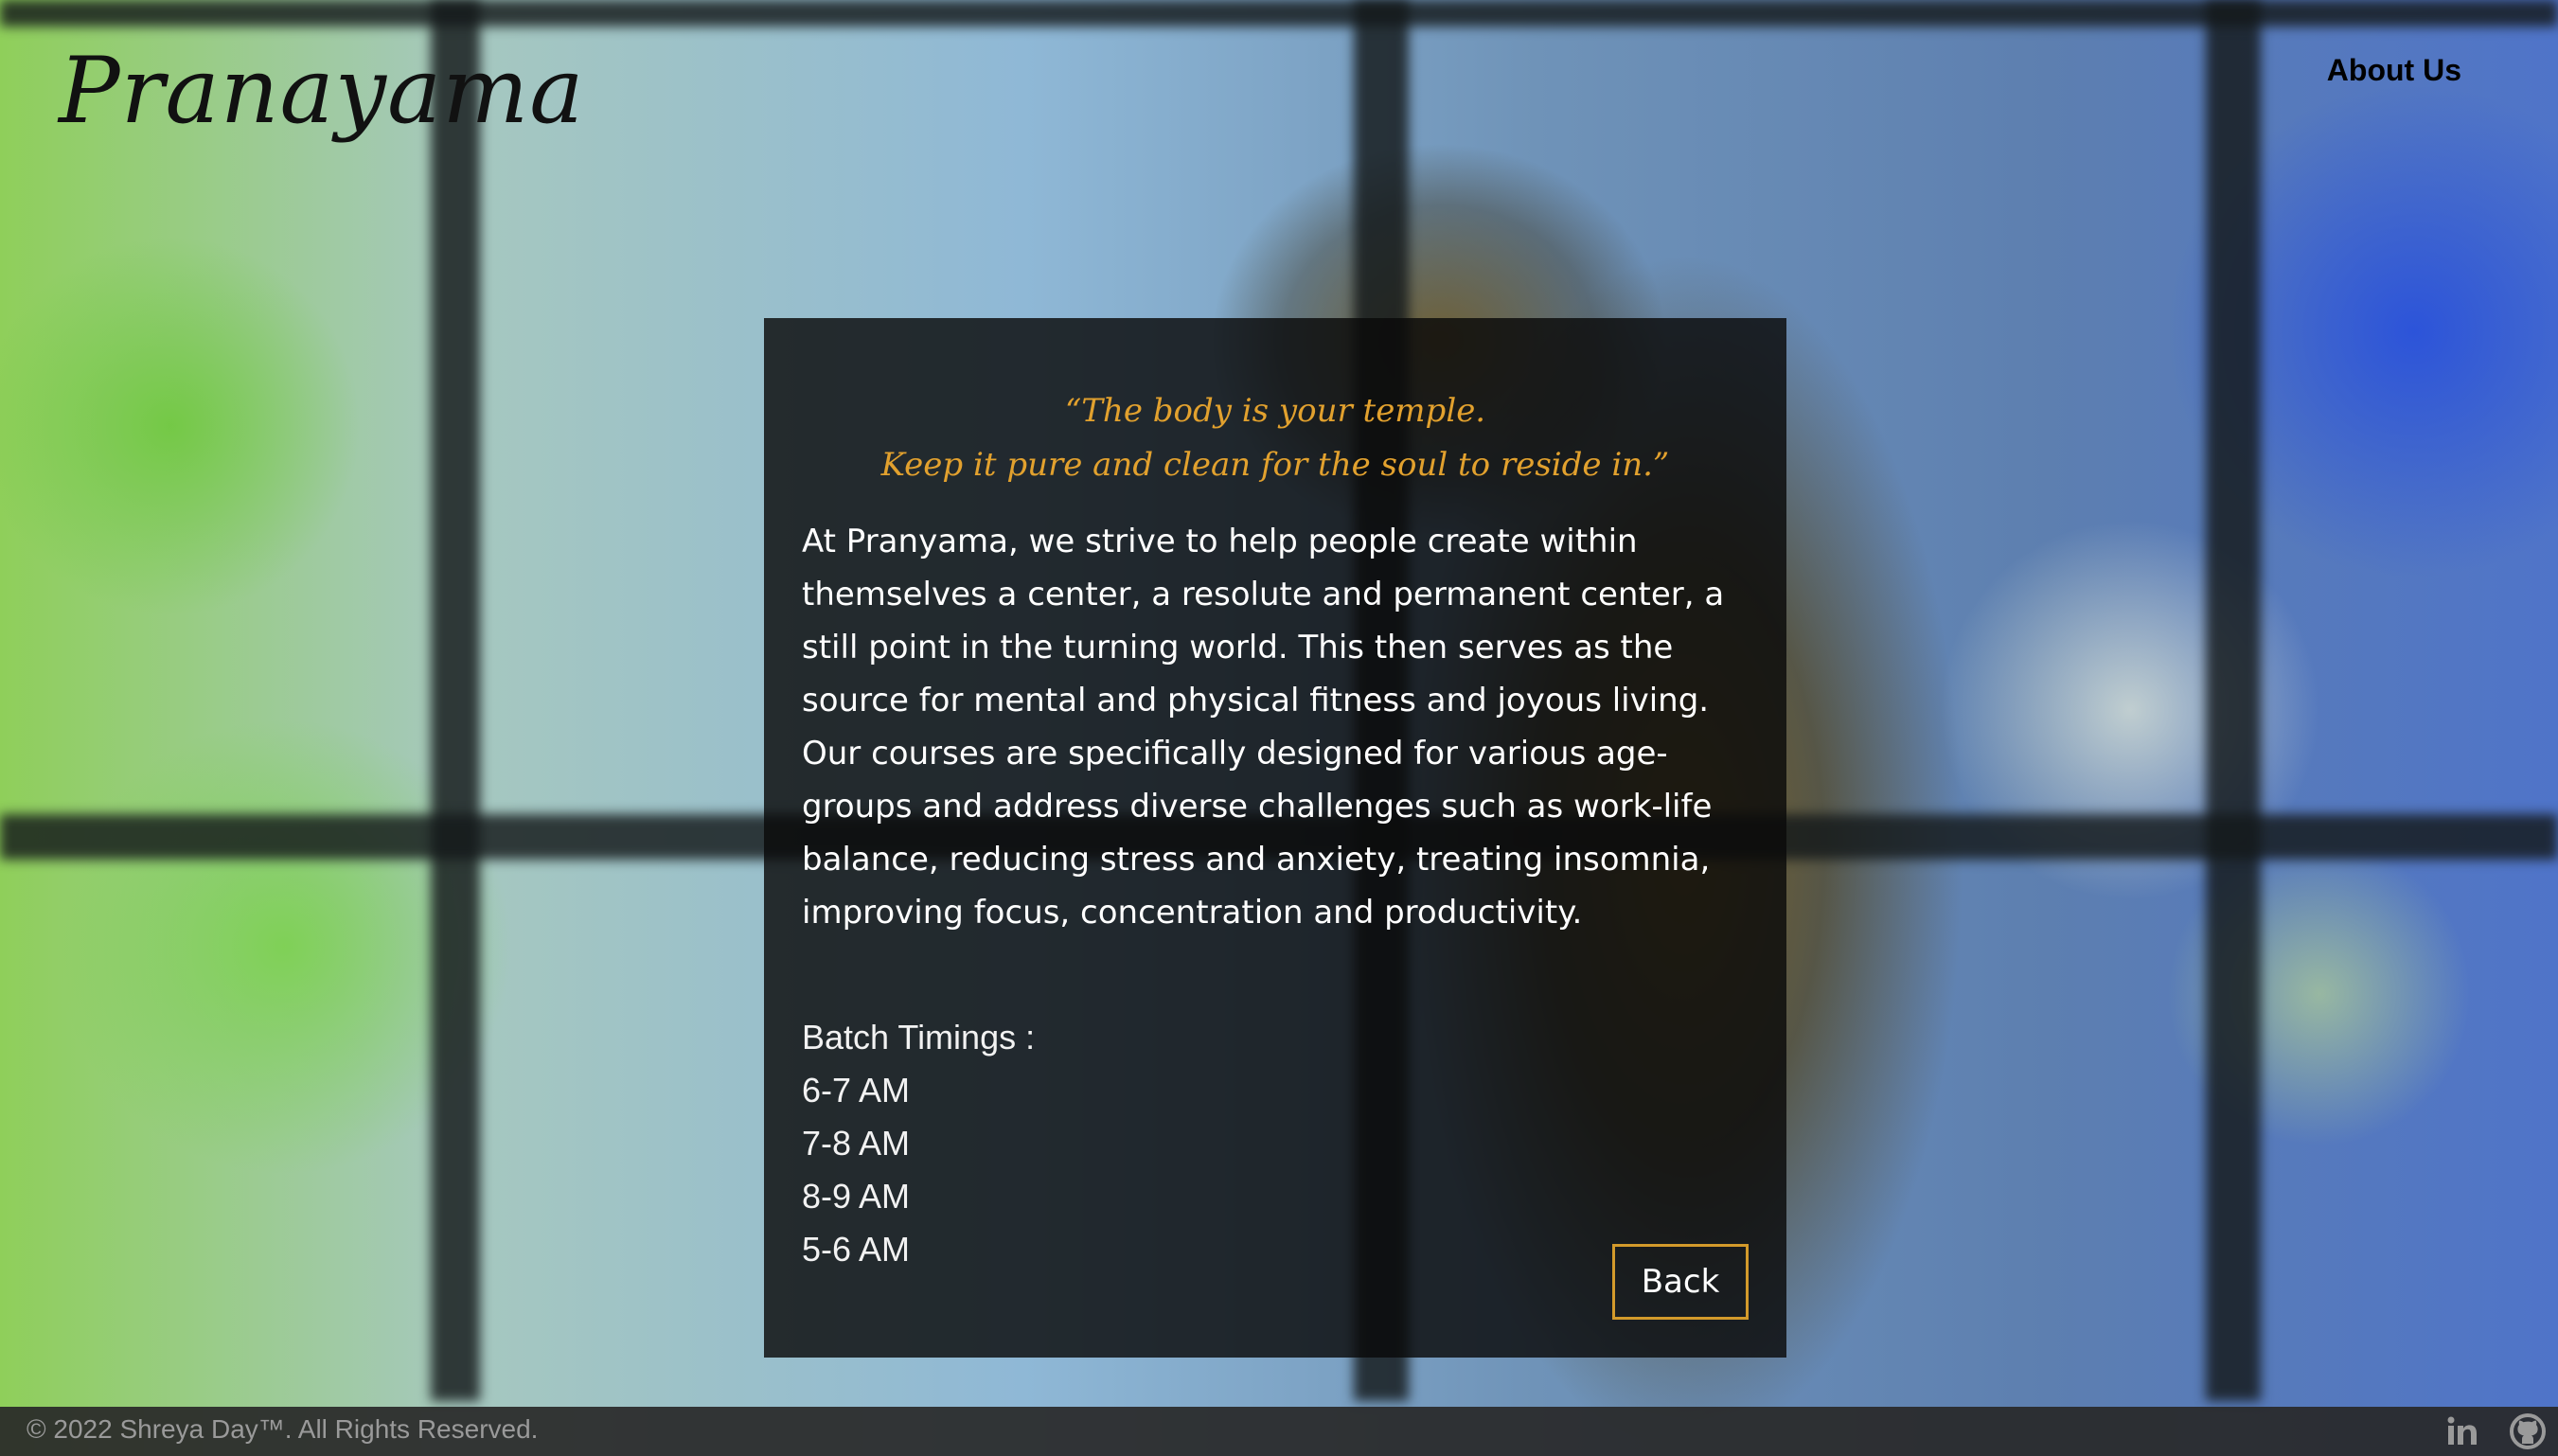 Image resolution: width=2558 pixels, height=1456 pixels. Describe the element at coordinates (856, 1196) in the screenshot. I see `timing-item: 8-9 AM` at that location.